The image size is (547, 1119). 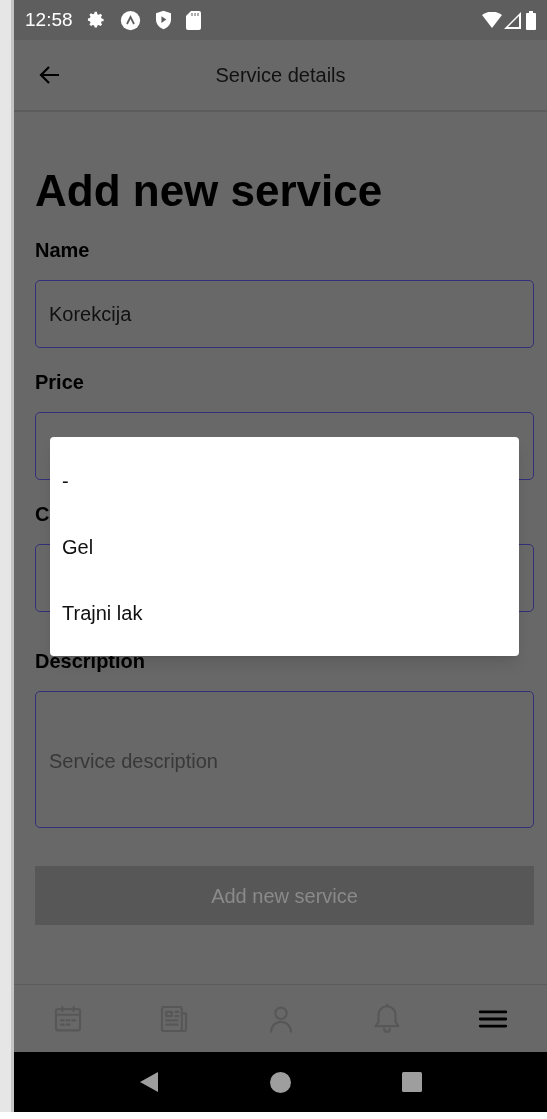 What do you see at coordinates (284, 481) in the screenshot?
I see `dropdown-option: -` at bounding box center [284, 481].